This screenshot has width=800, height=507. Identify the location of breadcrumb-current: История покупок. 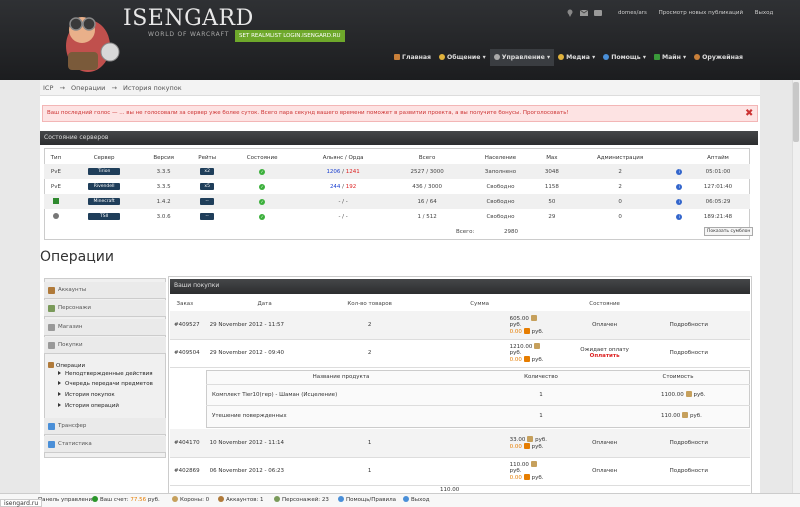
(152, 88).